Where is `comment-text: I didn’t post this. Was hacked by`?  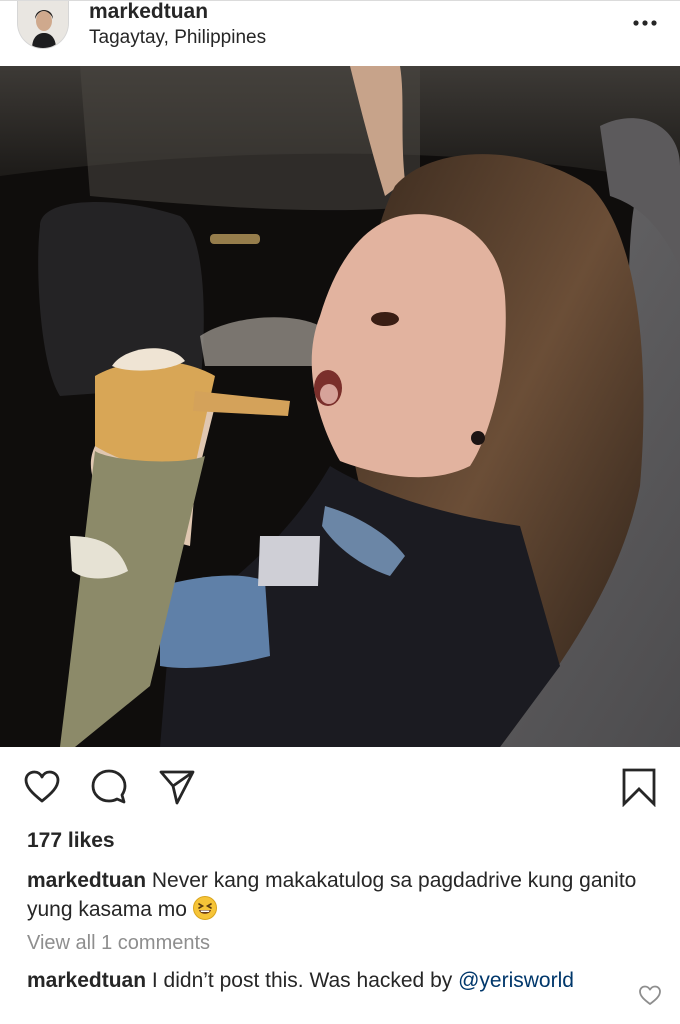 comment-text: I didn’t post this. Was hacked by is located at coordinates (302, 980).